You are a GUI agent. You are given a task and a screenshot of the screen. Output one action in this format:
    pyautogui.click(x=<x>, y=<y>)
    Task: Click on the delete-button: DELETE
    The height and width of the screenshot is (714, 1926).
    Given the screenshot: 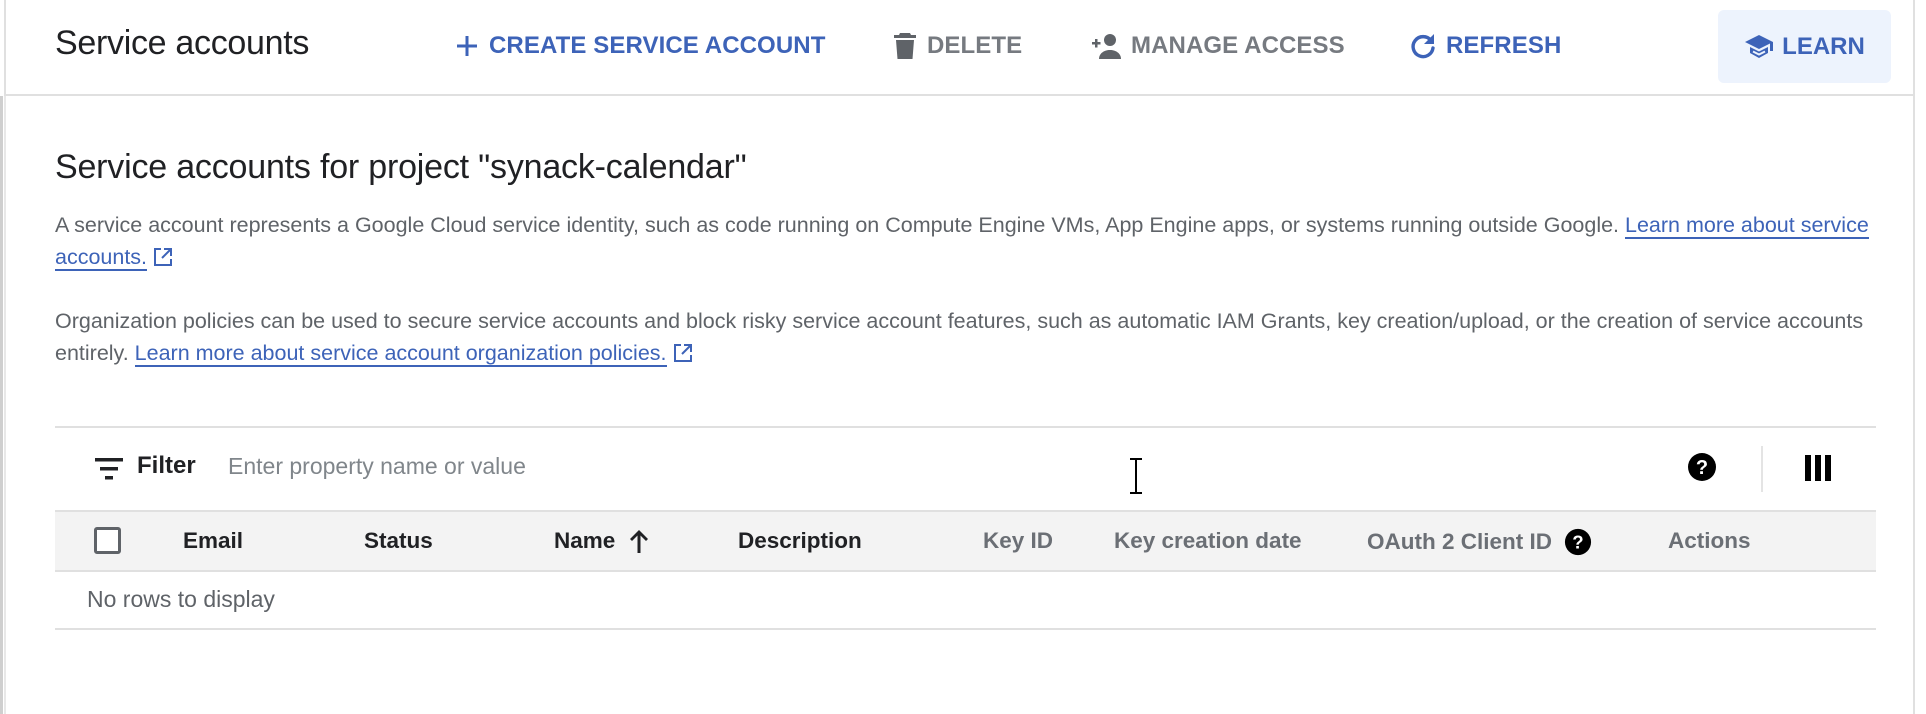 What is the action you would take?
    pyautogui.click(x=957, y=46)
    